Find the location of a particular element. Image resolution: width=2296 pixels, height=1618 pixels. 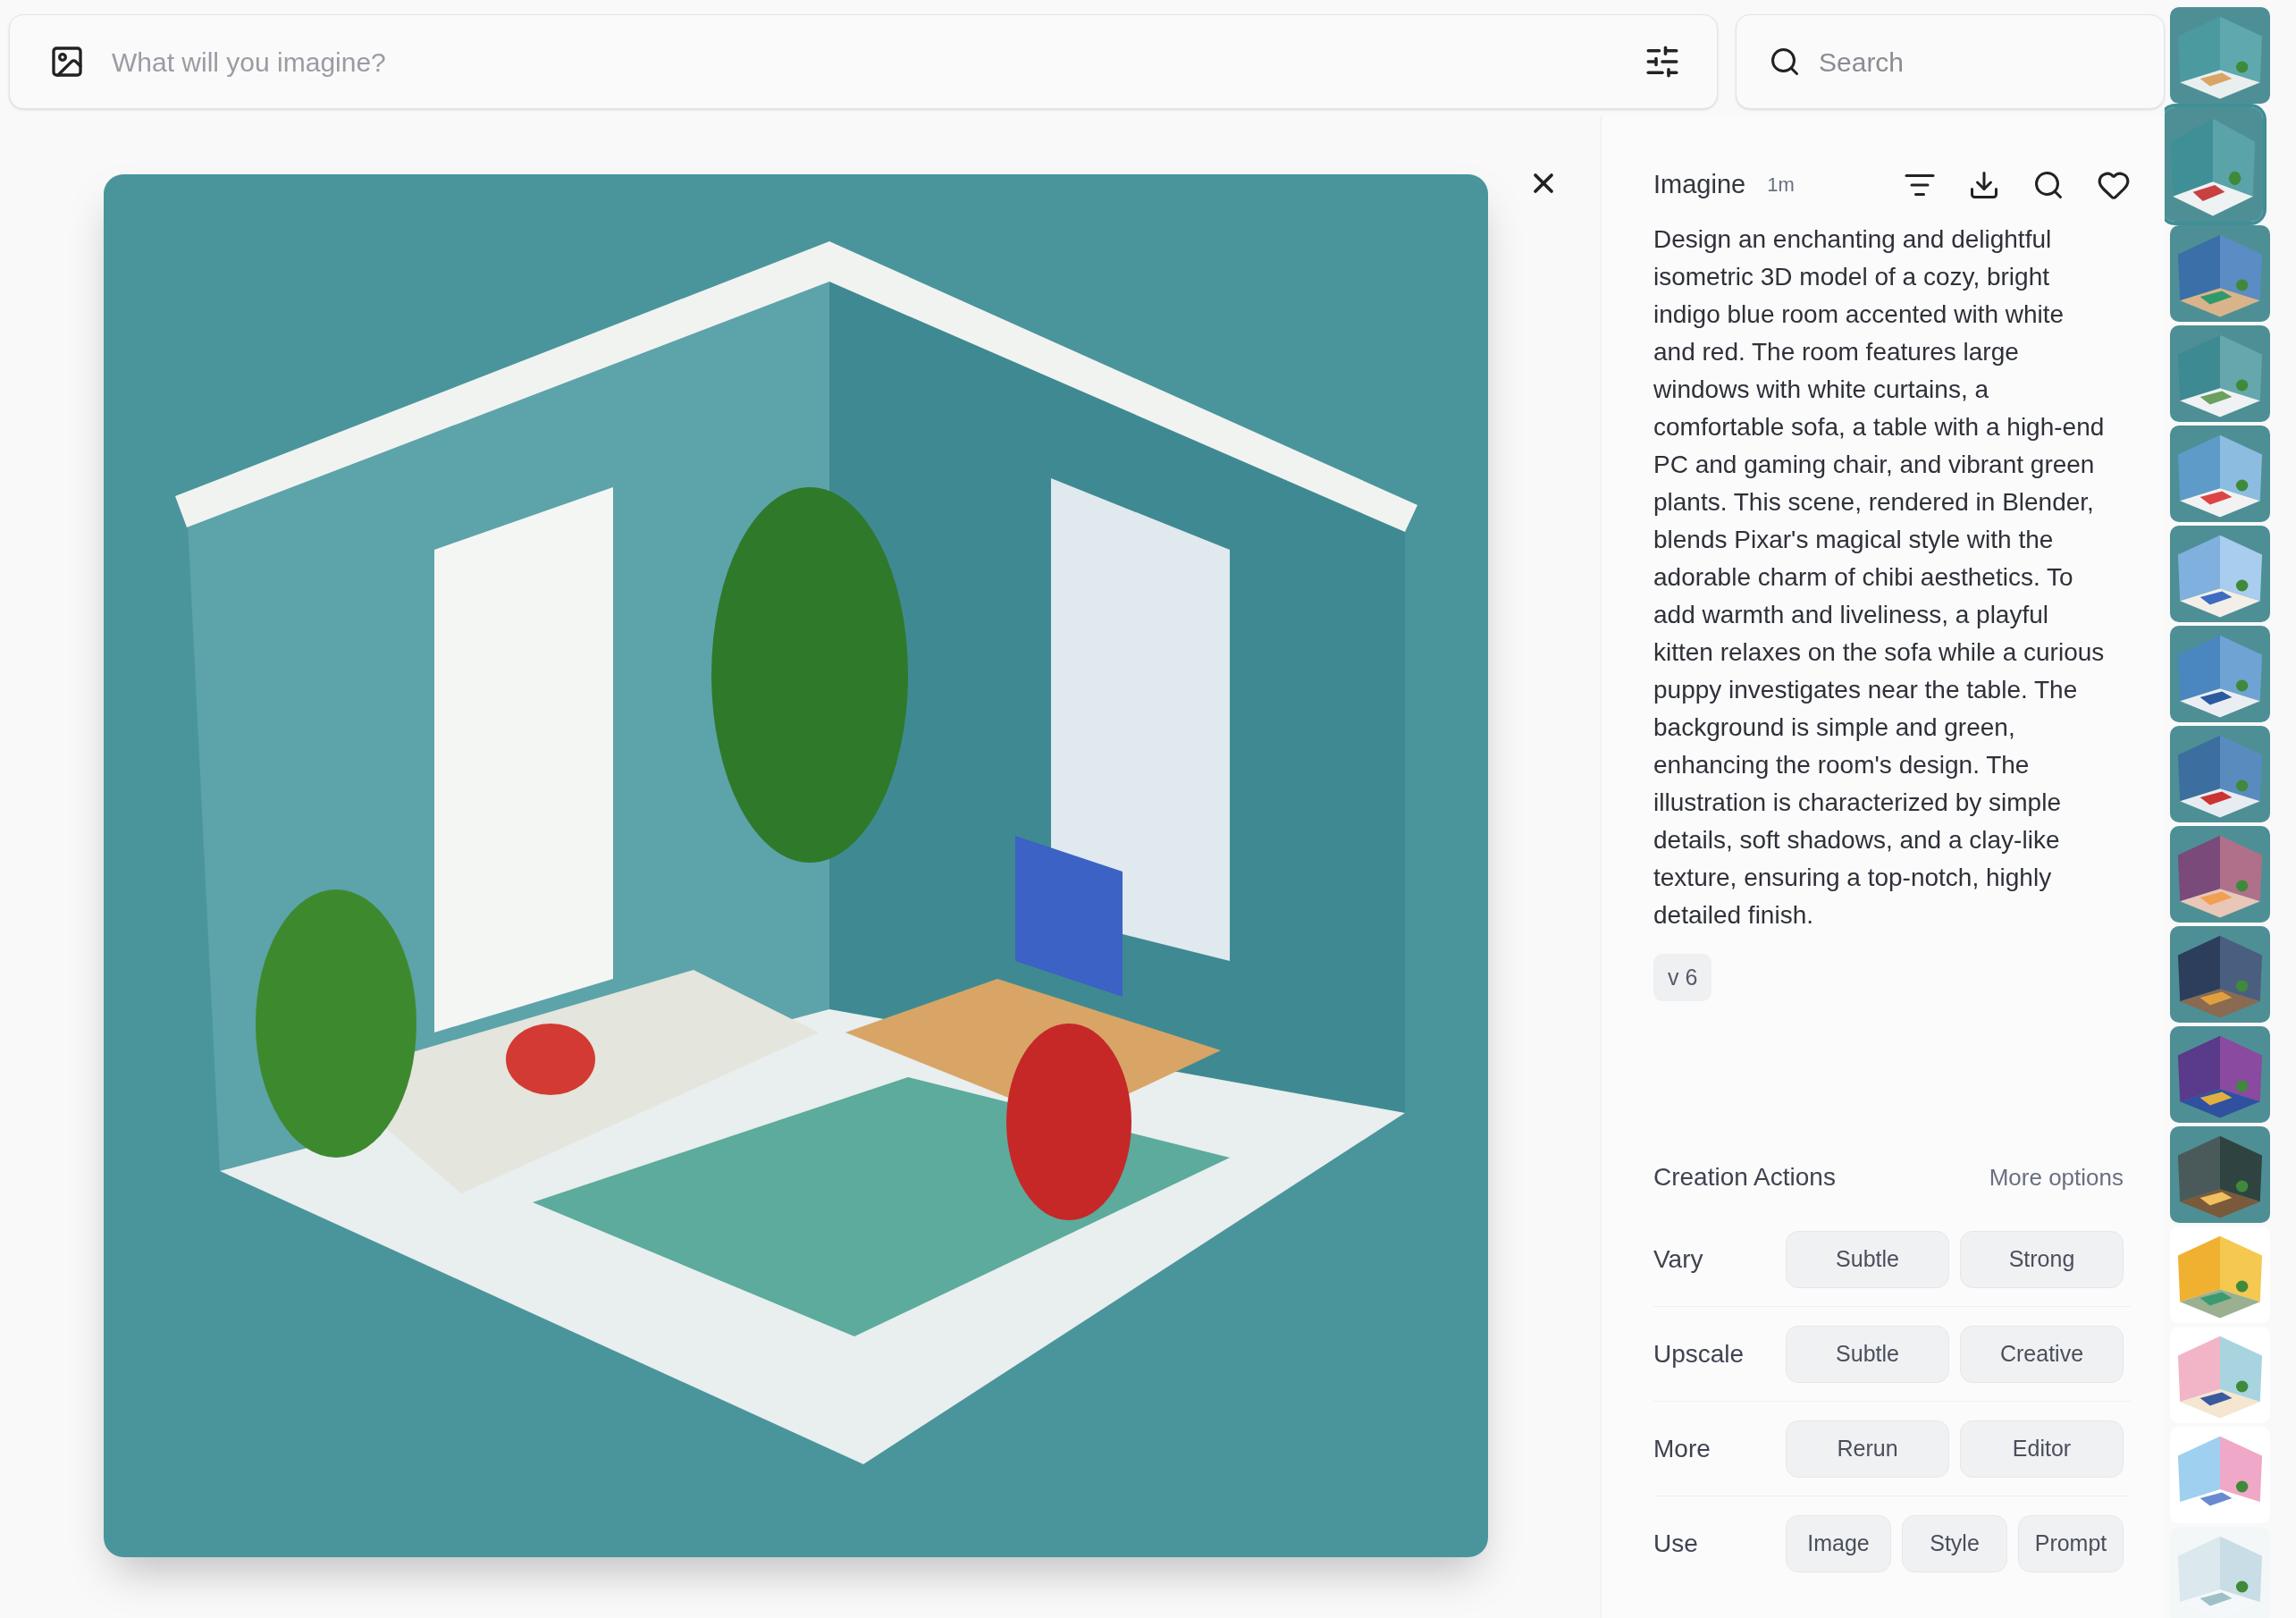

time-label: 1m is located at coordinates (1781, 185).